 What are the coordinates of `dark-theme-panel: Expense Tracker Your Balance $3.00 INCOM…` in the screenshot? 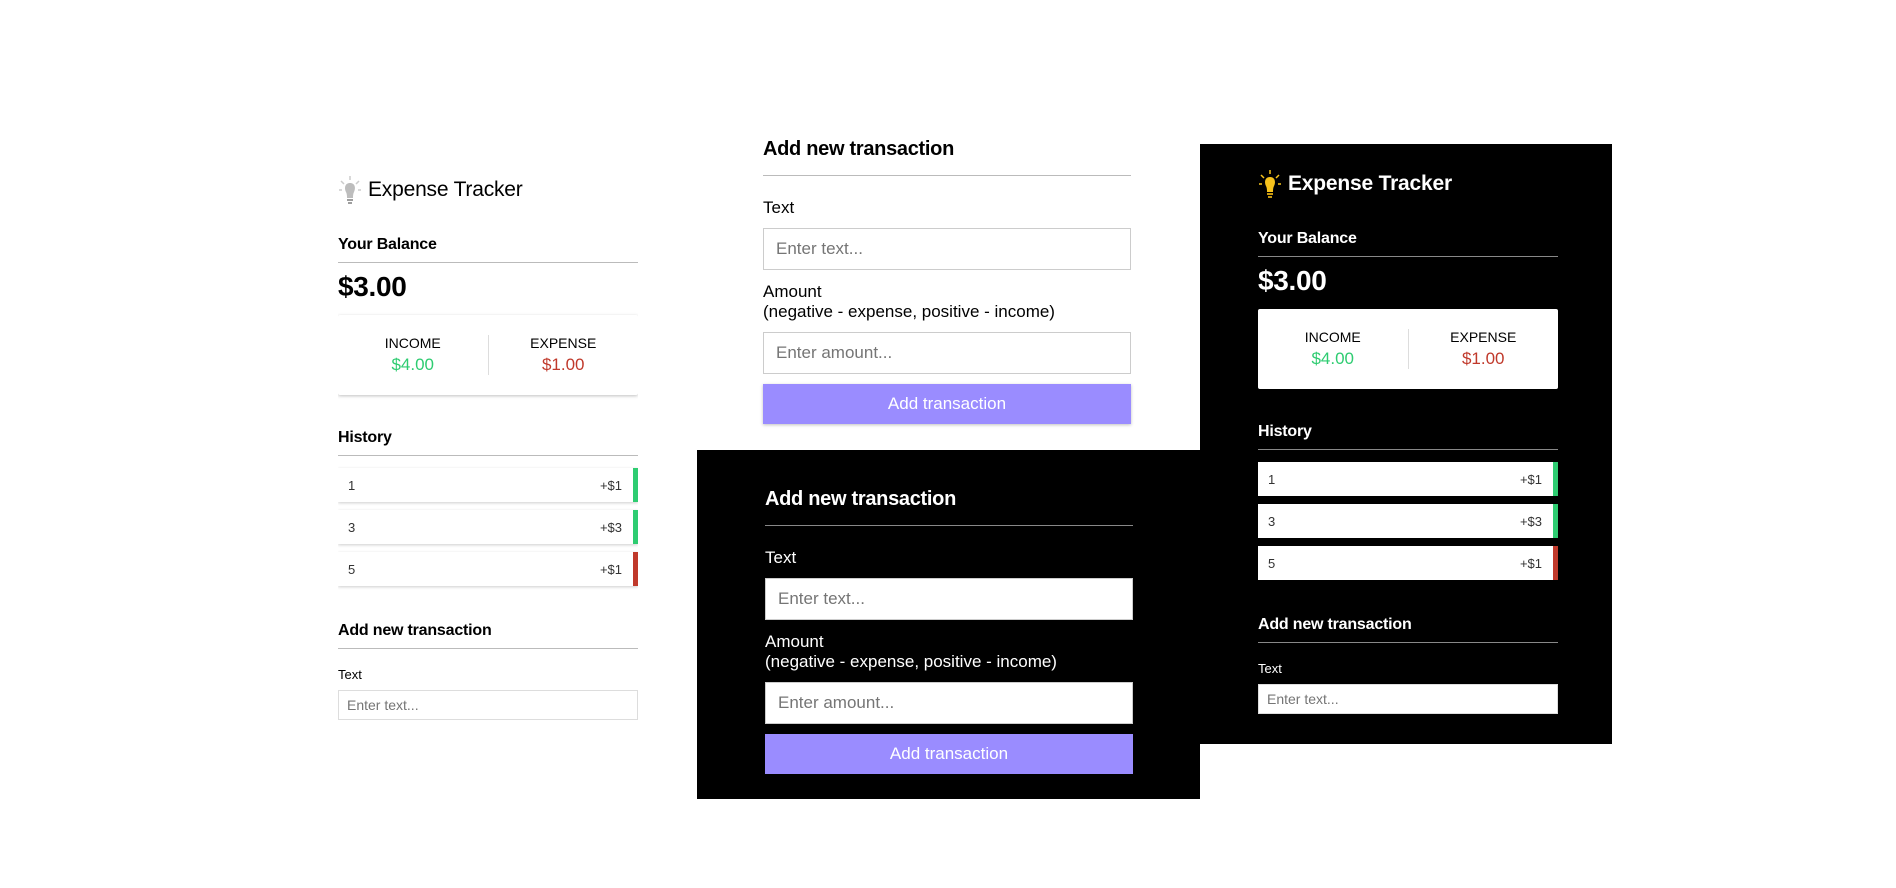 It's located at (1406, 444).